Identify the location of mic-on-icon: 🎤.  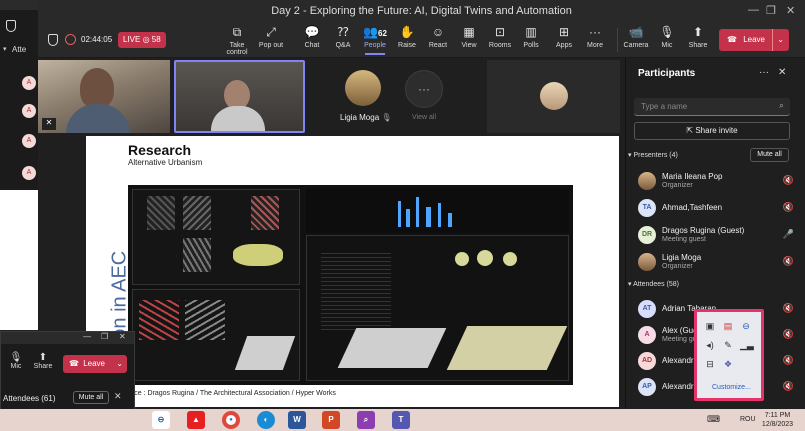
(788, 234).